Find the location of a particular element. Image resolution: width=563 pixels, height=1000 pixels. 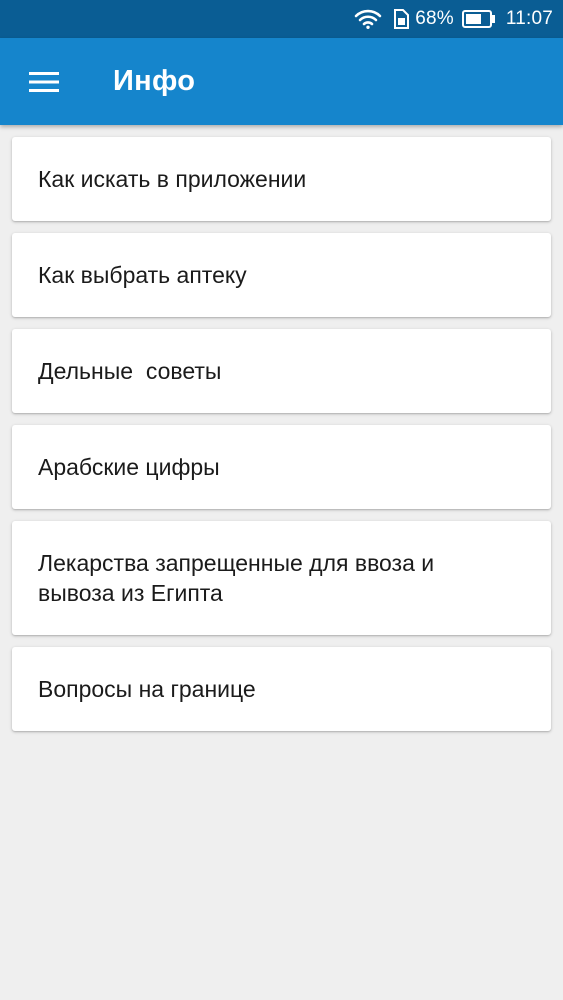

list-item-label: Дельные советы is located at coordinates (130, 371).